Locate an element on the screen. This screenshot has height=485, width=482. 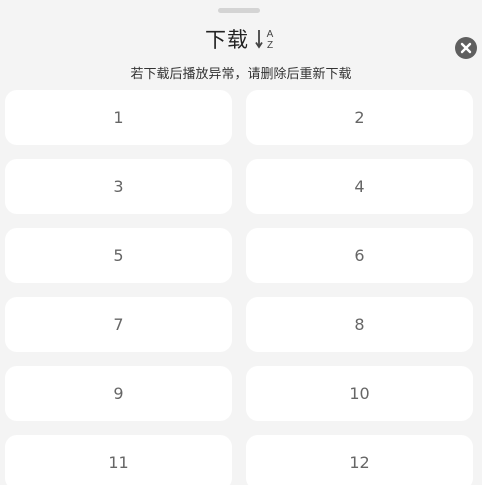
sheet-header: 下载 A Z is located at coordinates (241, 39).